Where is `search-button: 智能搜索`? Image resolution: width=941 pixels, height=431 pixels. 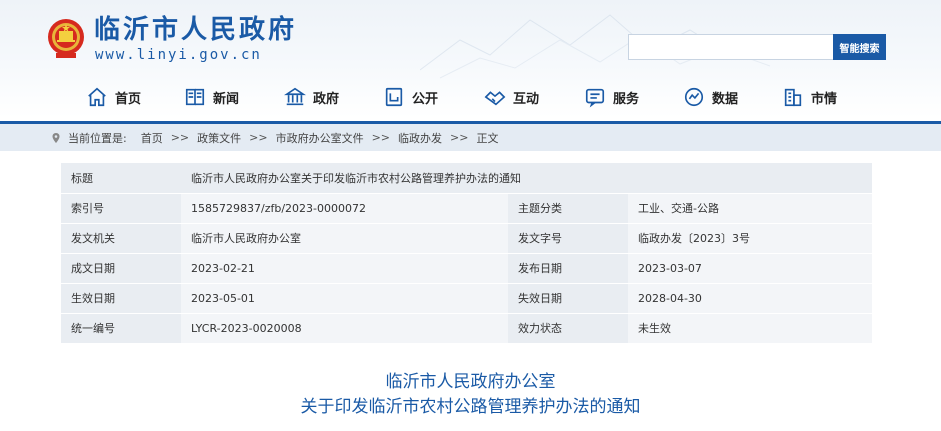 search-button: 智能搜索 is located at coordinates (859, 47).